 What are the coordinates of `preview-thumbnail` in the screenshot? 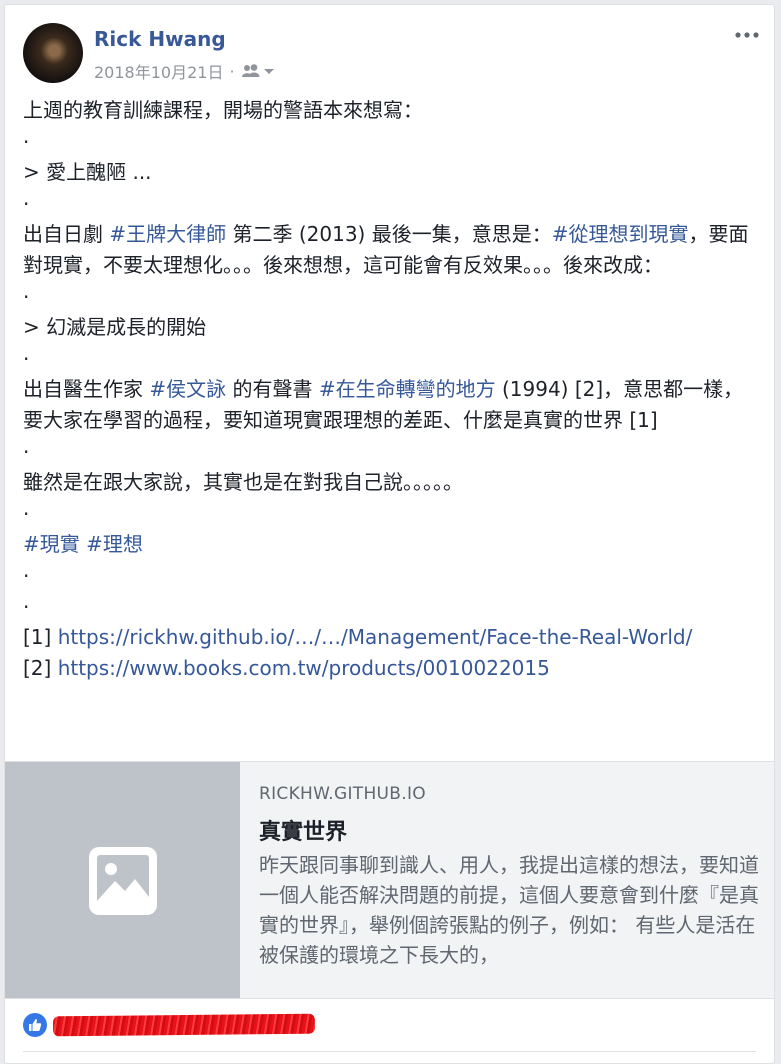 It's located at (122, 880).